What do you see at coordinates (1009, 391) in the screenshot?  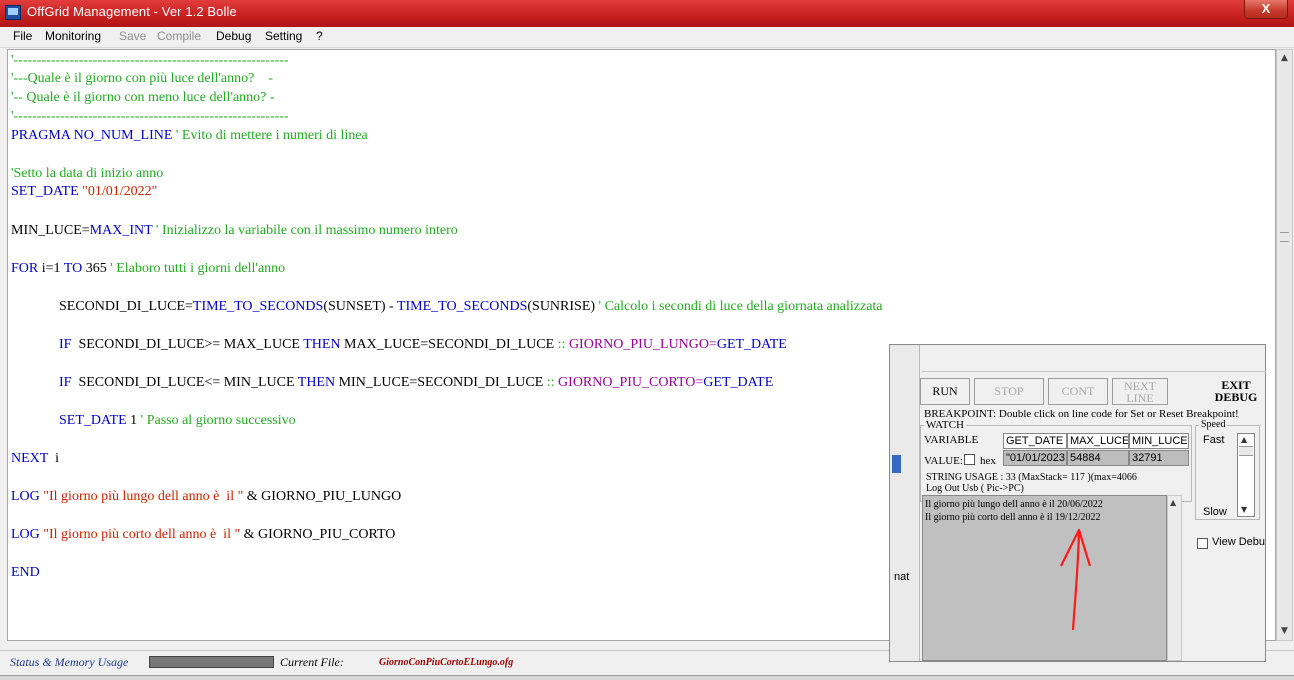 I see `stop-button: STOP` at bounding box center [1009, 391].